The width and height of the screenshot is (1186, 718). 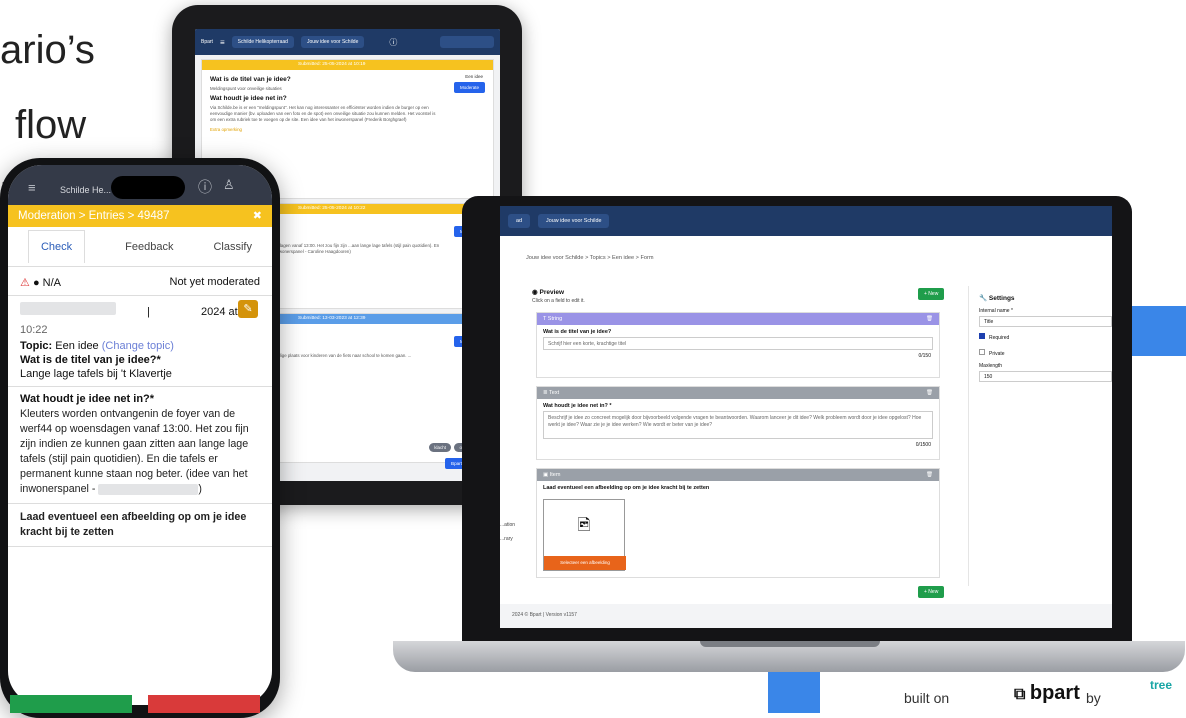 What do you see at coordinates (90, 360) in the screenshot?
I see `question-1: Wat is de titel van je idee?*` at bounding box center [90, 360].